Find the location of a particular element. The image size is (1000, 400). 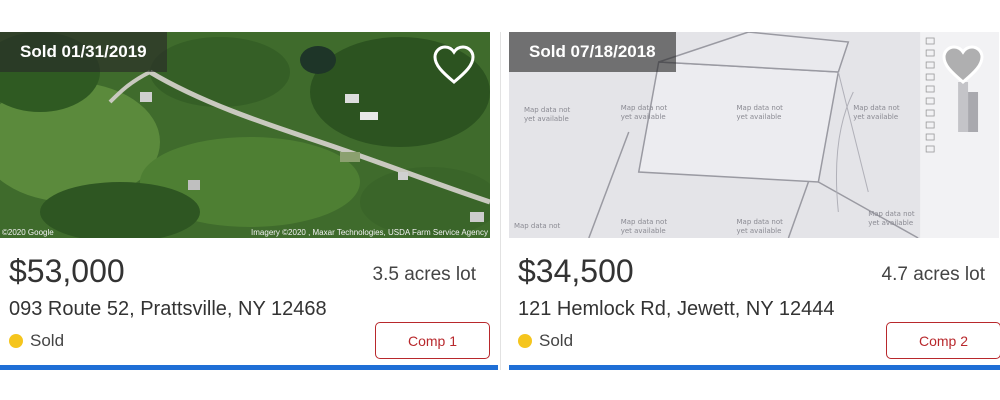

comp-2-button: Comp 2 is located at coordinates (943, 340).